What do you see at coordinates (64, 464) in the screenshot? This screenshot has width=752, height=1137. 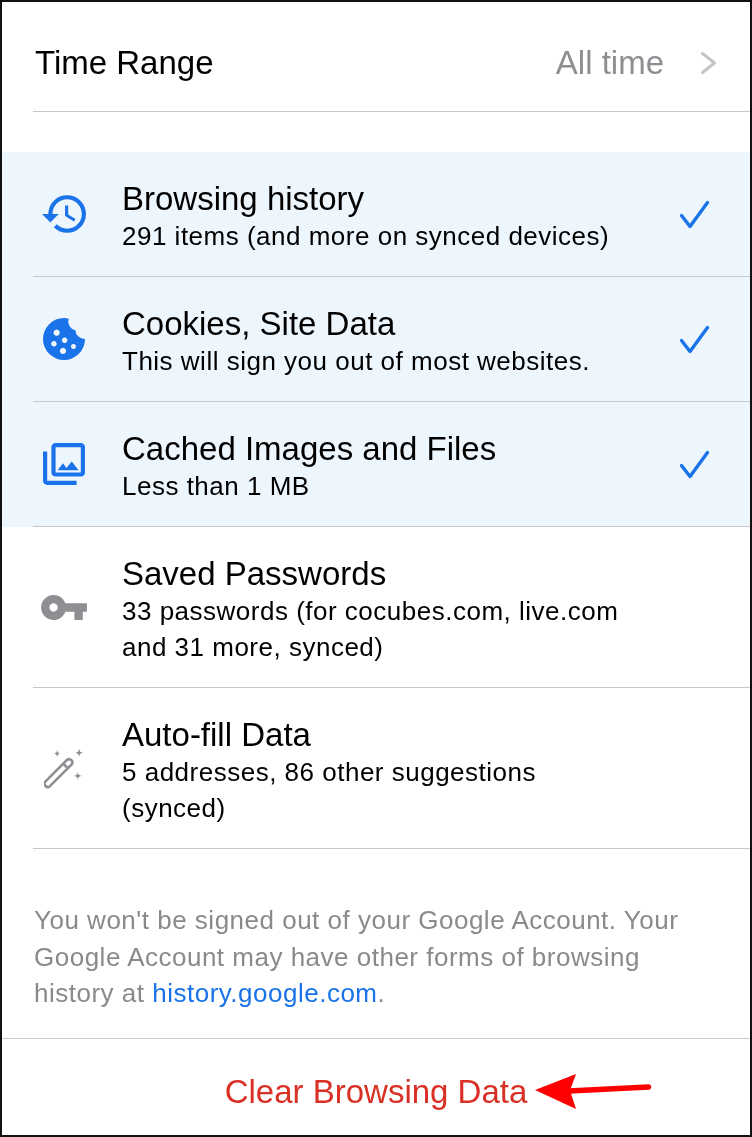 I see `image-gallery-icon` at bounding box center [64, 464].